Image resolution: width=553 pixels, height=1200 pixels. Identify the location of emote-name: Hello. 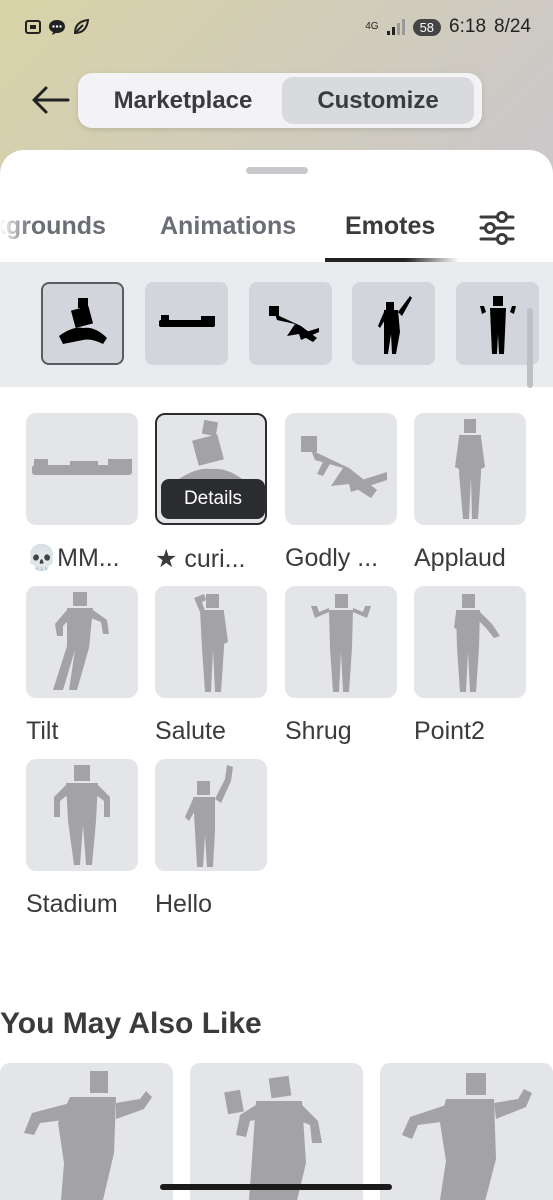
(183, 904).